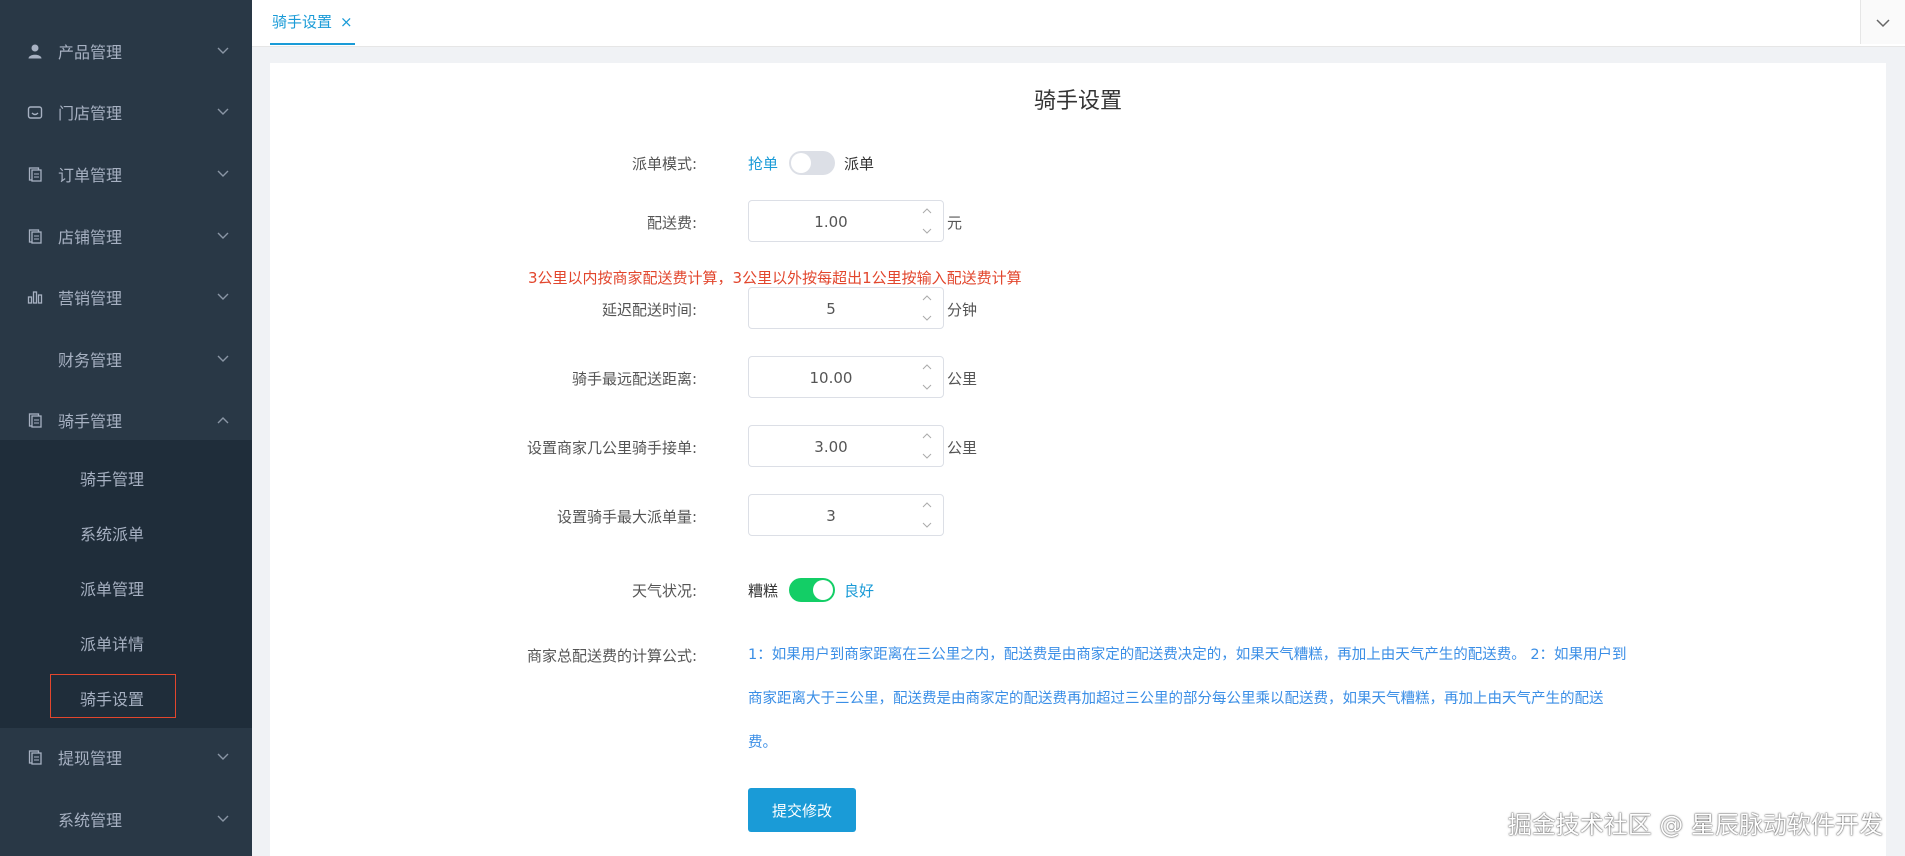  What do you see at coordinates (126, 757) in the screenshot?
I see `menu-withdraw: 提现管理` at bounding box center [126, 757].